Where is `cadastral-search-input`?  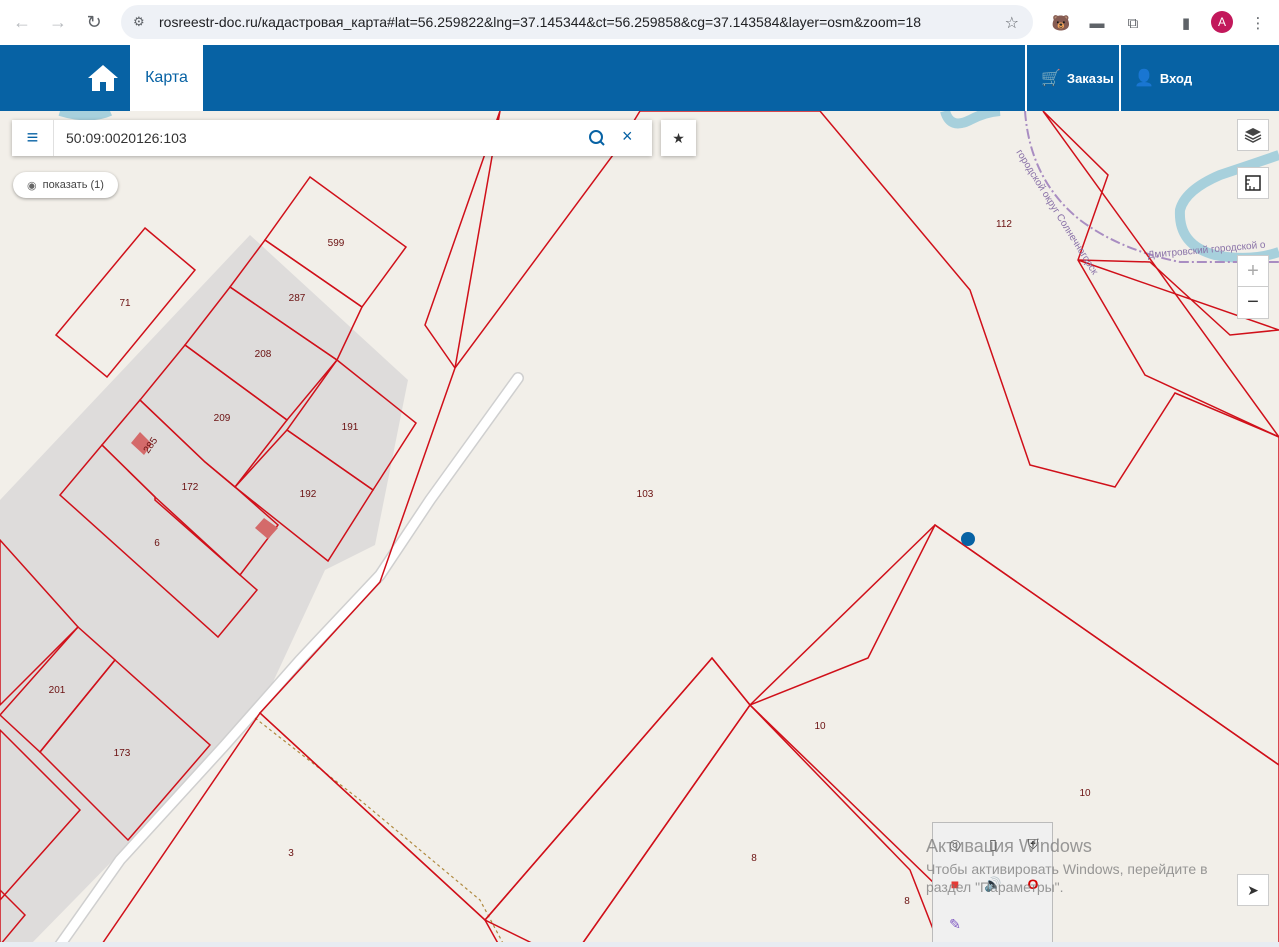 cadastral-search-input is located at coordinates (316, 138).